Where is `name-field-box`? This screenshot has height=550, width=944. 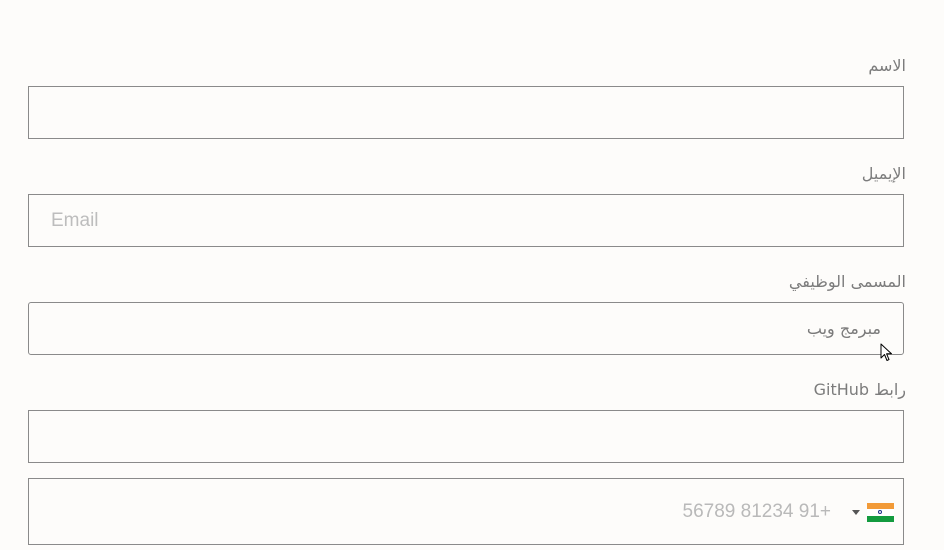 name-field-box is located at coordinates (466, 112).